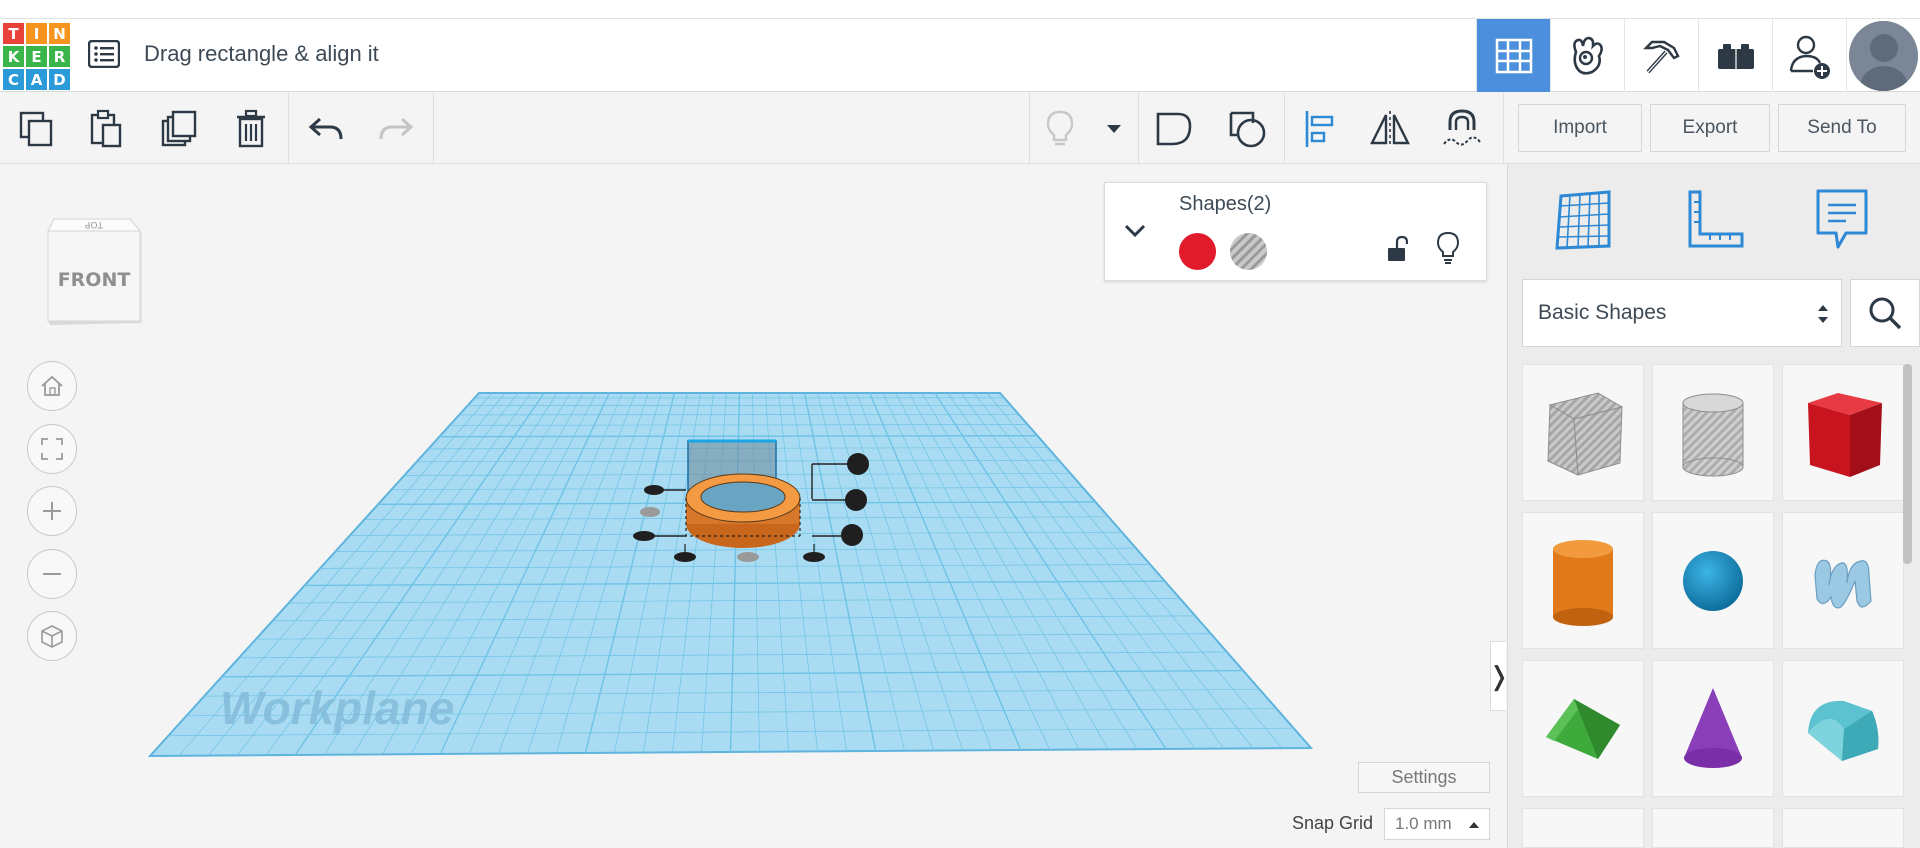 Image resolution: width=1920 pixels, height=848 pixels. I want to click on dropdown-arrow-icon, so click(1114, 129).